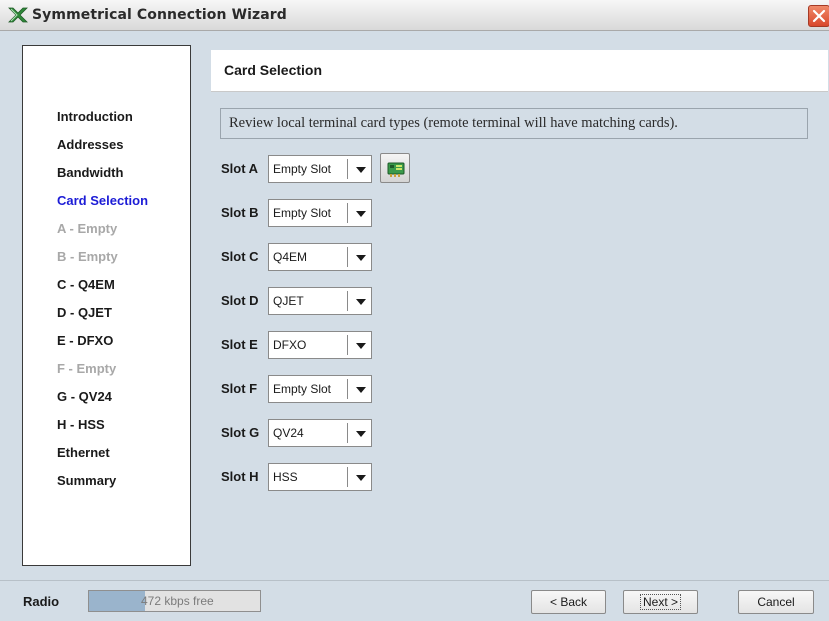 The image size is (829, 621). What do you see at coordinates (519, 71) in the screenshot?
I see `page-header: Card Selection` at bounding box center [519, 71].